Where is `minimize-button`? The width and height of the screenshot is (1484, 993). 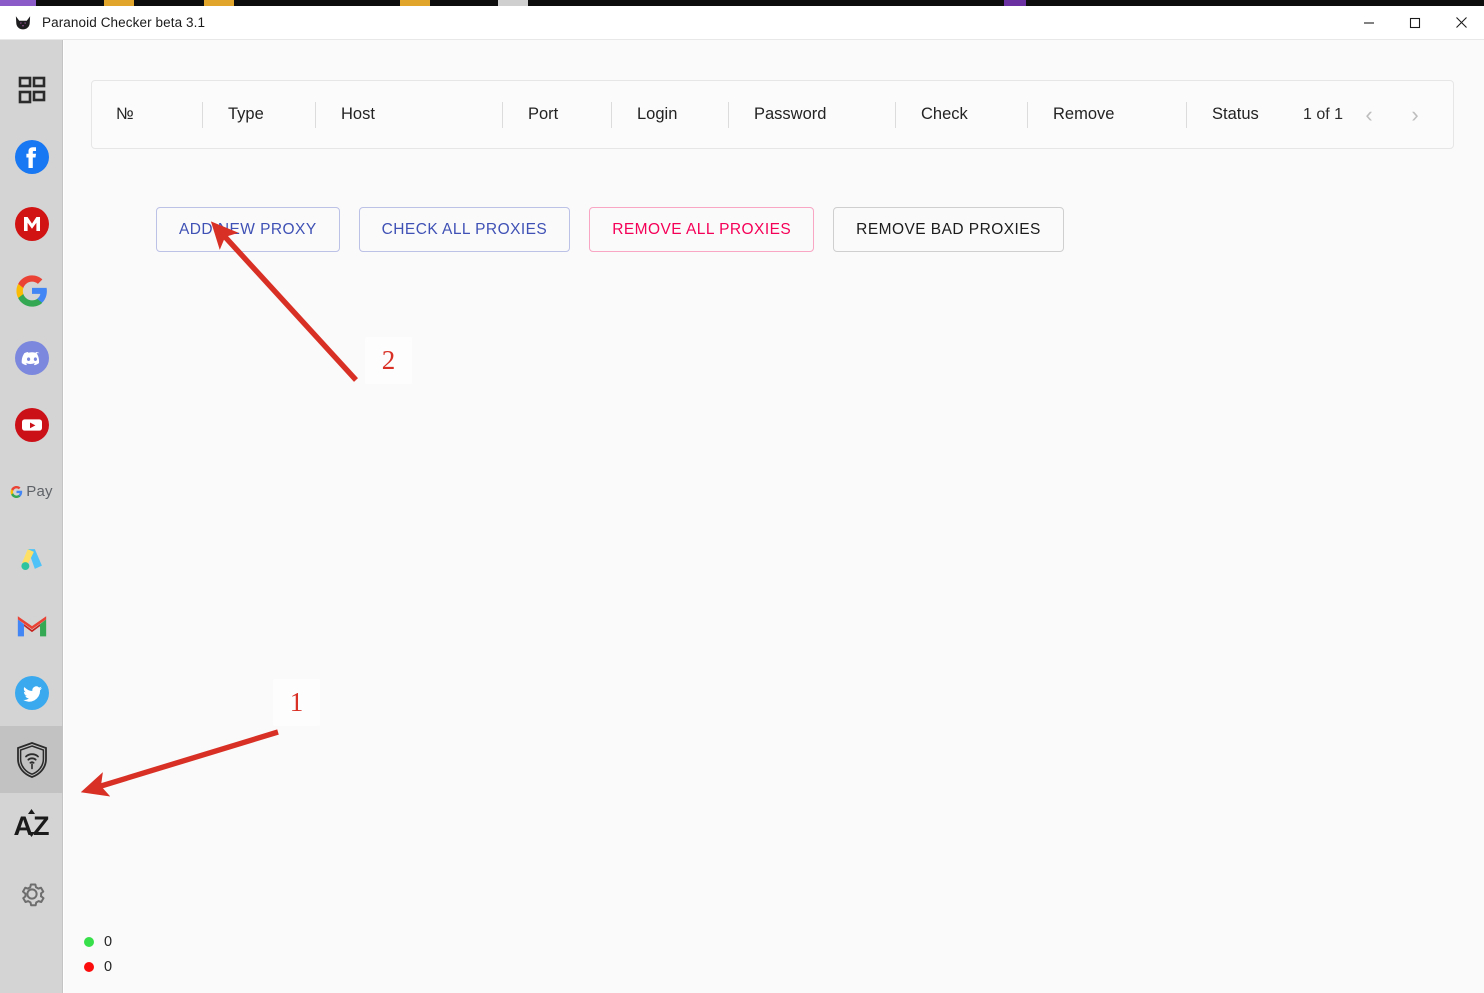
minimize-button is located at coordinates (1369, 23).